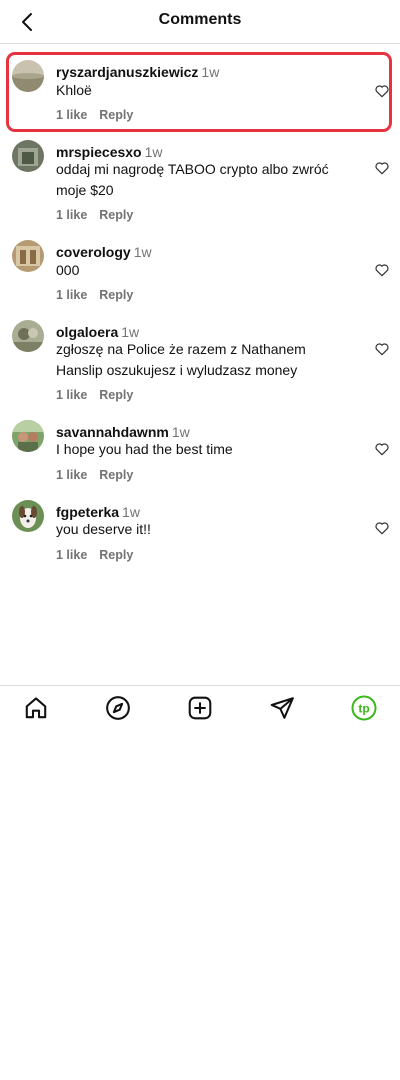  I want to click on nav-explore-button, so click(118, 708).